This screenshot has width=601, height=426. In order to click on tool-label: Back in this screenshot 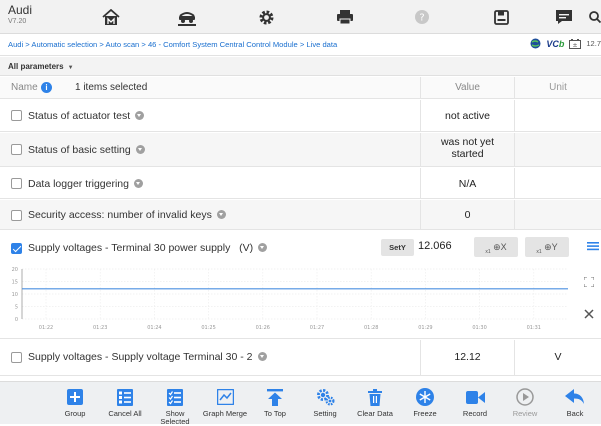, I will do `click(575, 413)`.